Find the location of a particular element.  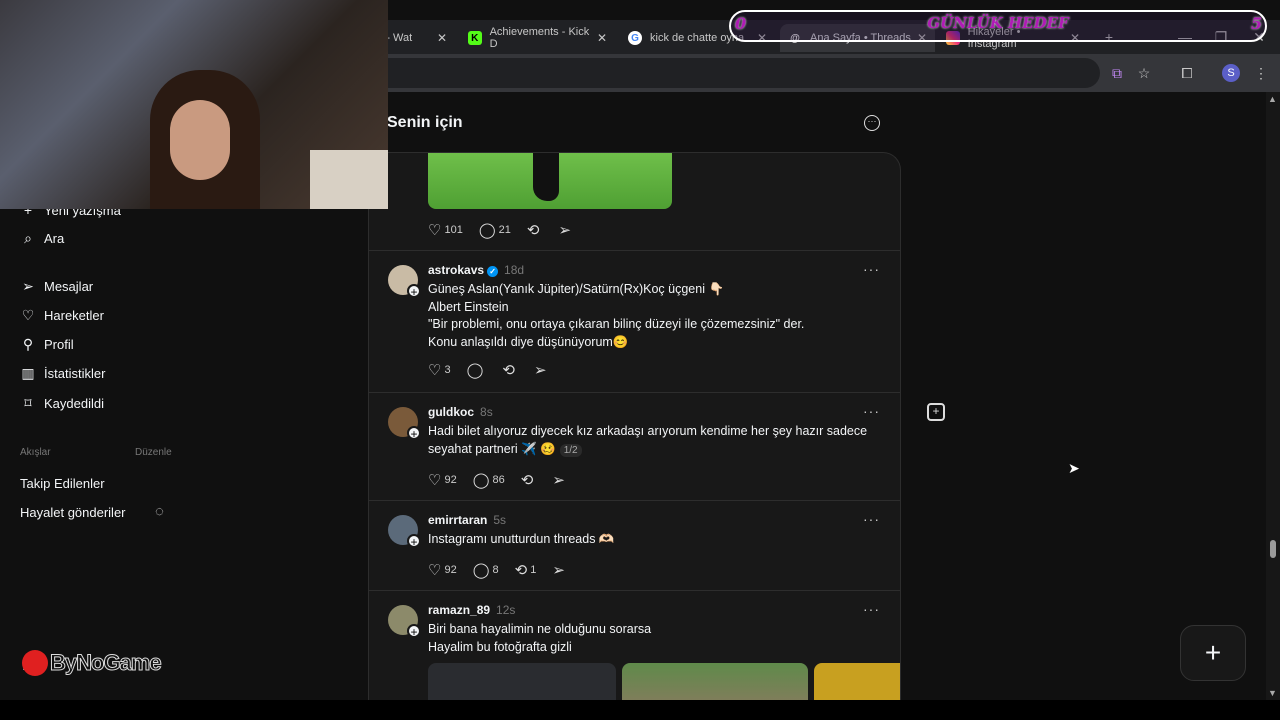

comment-count: 86 is located at coordinates (498, 480).